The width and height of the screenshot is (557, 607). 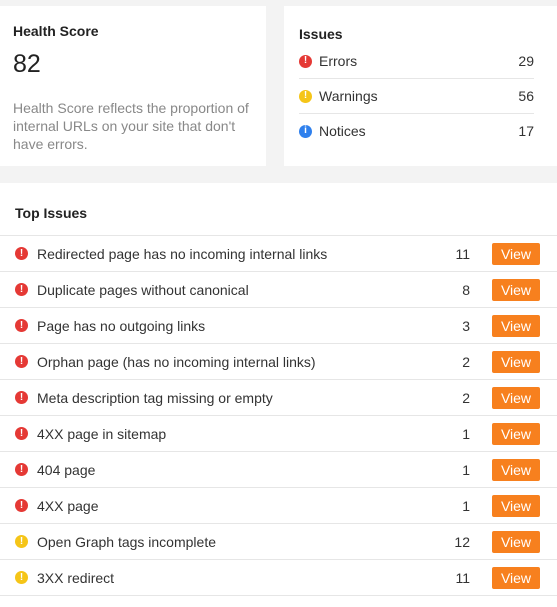 I want to click on top-issue-label: 404 page, so click(x=66, y=469).